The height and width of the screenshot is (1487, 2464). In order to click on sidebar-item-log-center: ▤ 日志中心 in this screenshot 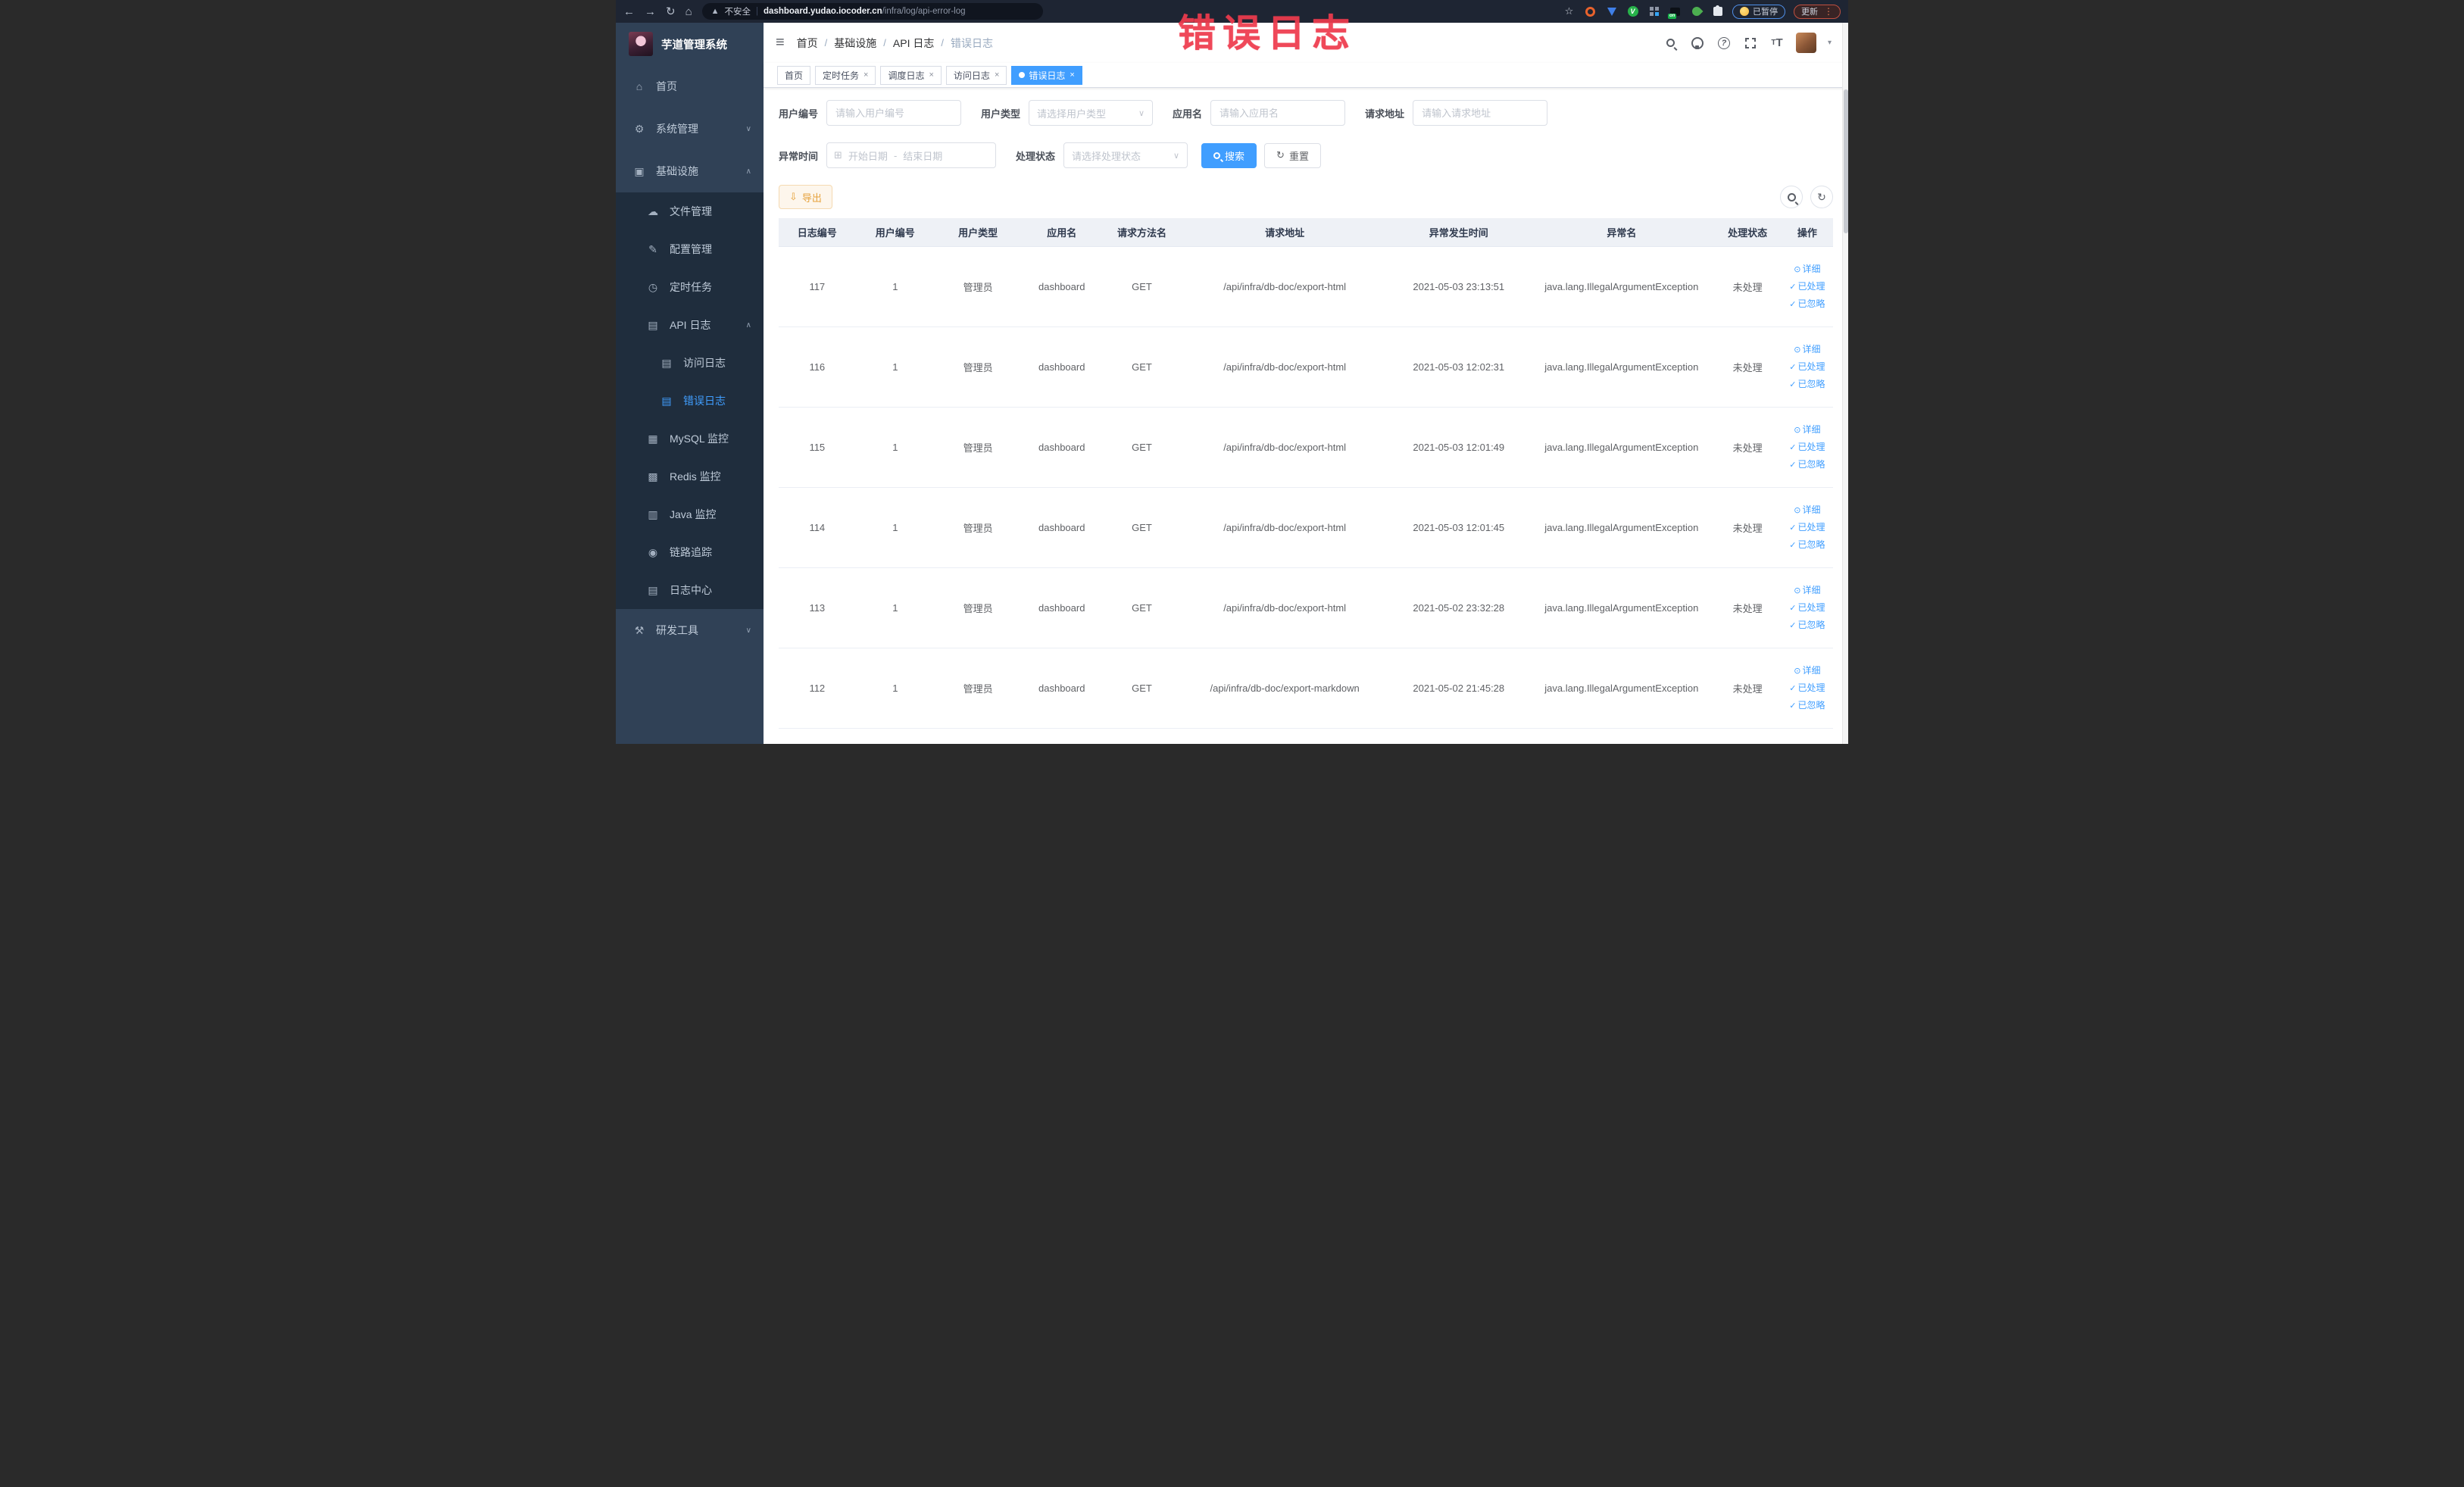, I will do `click(690, 590)`.